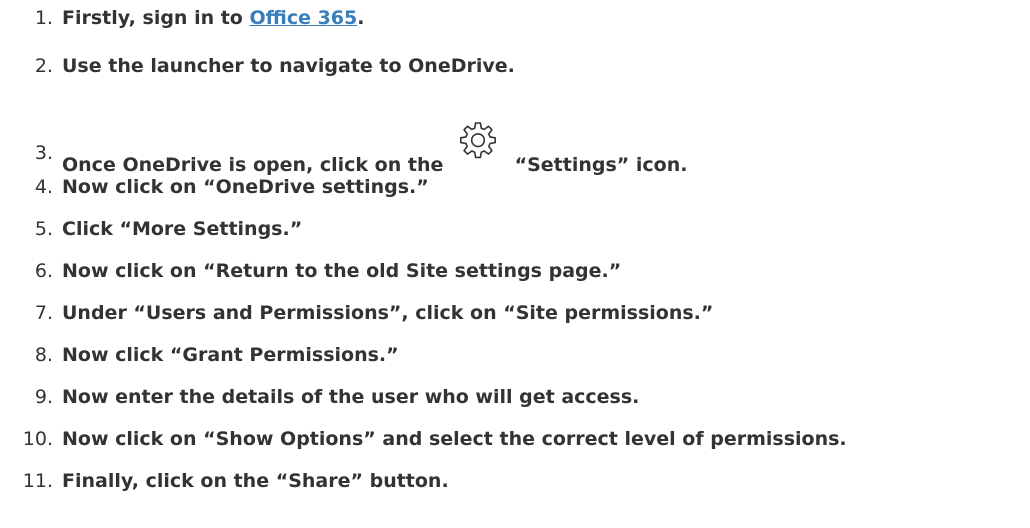 Image resolution: width=1030 pixels, height=528 pixels. I want to click on step-8: 8. Now click “Grant Permissions.”, so click(199, 355).